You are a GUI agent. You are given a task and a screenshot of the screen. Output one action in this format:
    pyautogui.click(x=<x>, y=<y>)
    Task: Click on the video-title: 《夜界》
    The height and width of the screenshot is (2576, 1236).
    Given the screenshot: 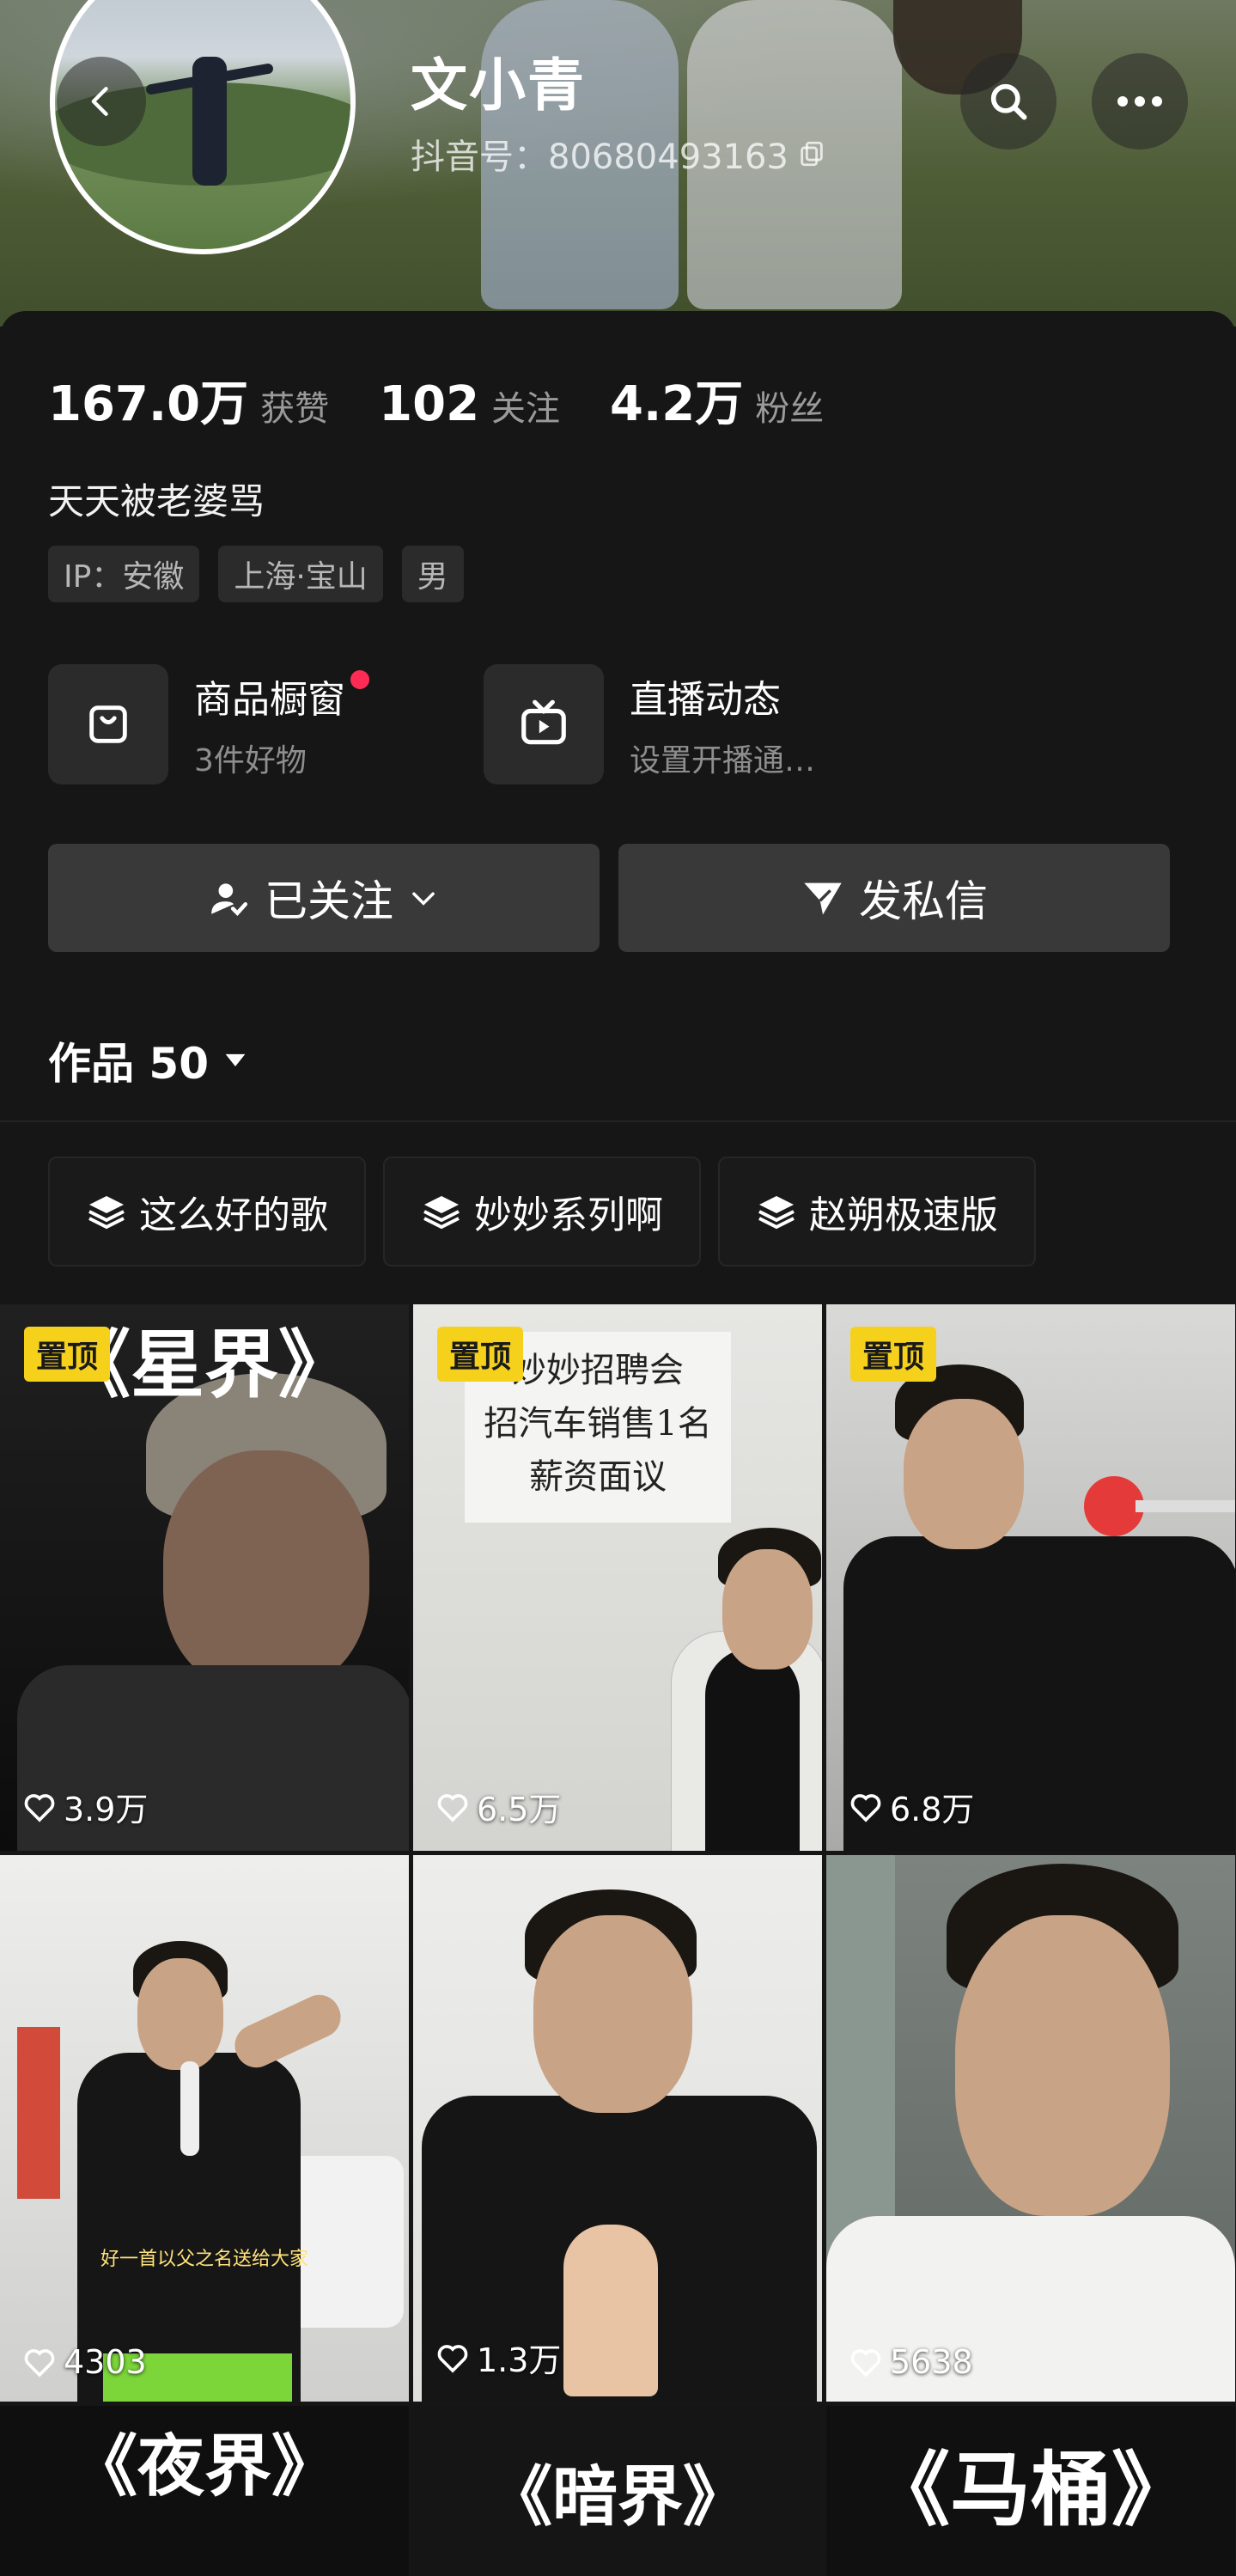 What is the action you would take?
    pyautogui.click(x=204, y=2466)
    